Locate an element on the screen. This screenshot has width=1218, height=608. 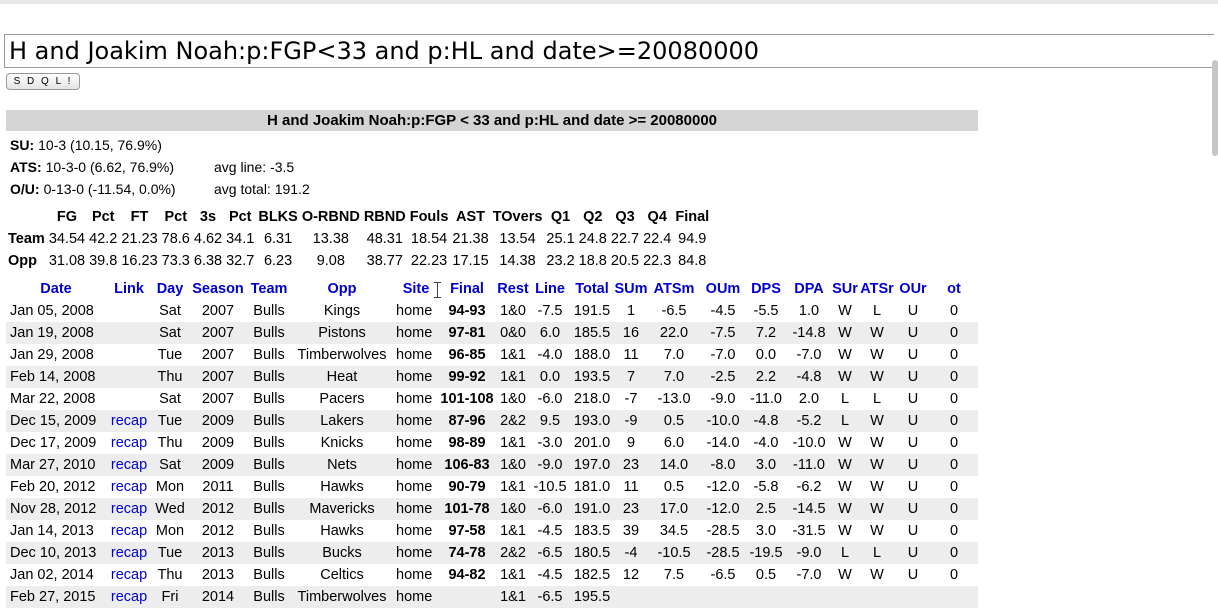
table-cell: -9.0 is located at coordinates (723, 399).